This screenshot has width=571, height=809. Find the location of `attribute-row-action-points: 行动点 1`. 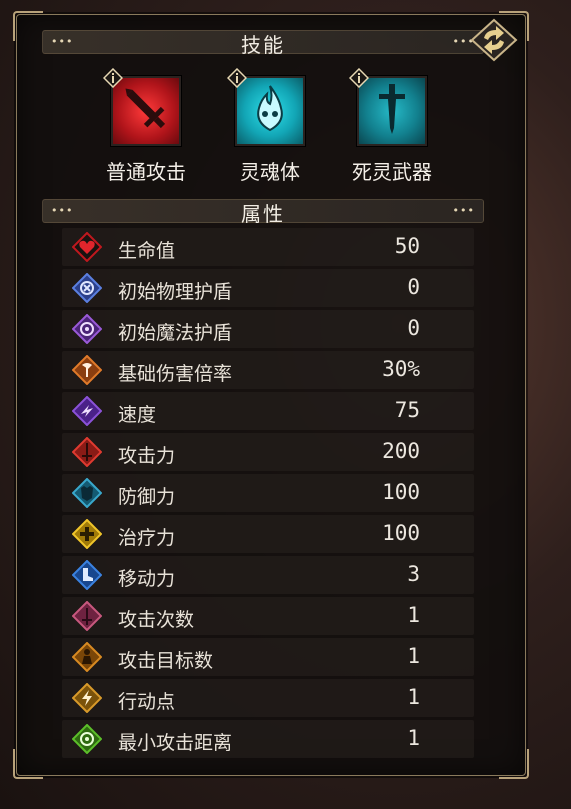

attribute-row-action-points: 行动点 1 is located at coordinates (268, 698).